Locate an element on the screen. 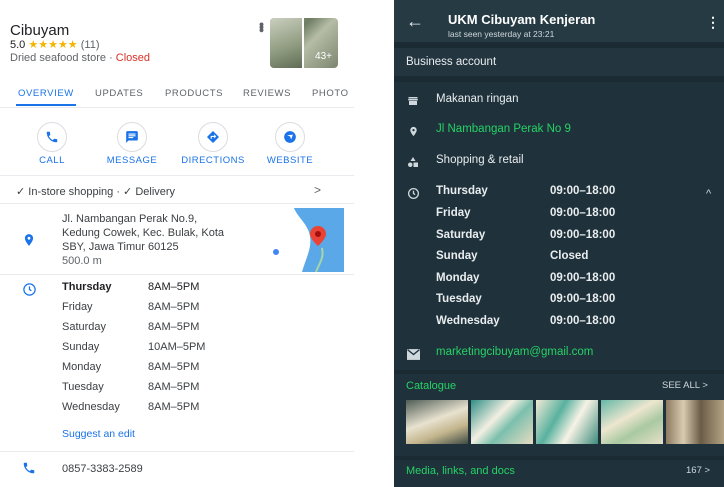 The width and height of the screenshot is (724, 487). media-section: Media, links, and docs 167 > is located at coordinates (559, 473).